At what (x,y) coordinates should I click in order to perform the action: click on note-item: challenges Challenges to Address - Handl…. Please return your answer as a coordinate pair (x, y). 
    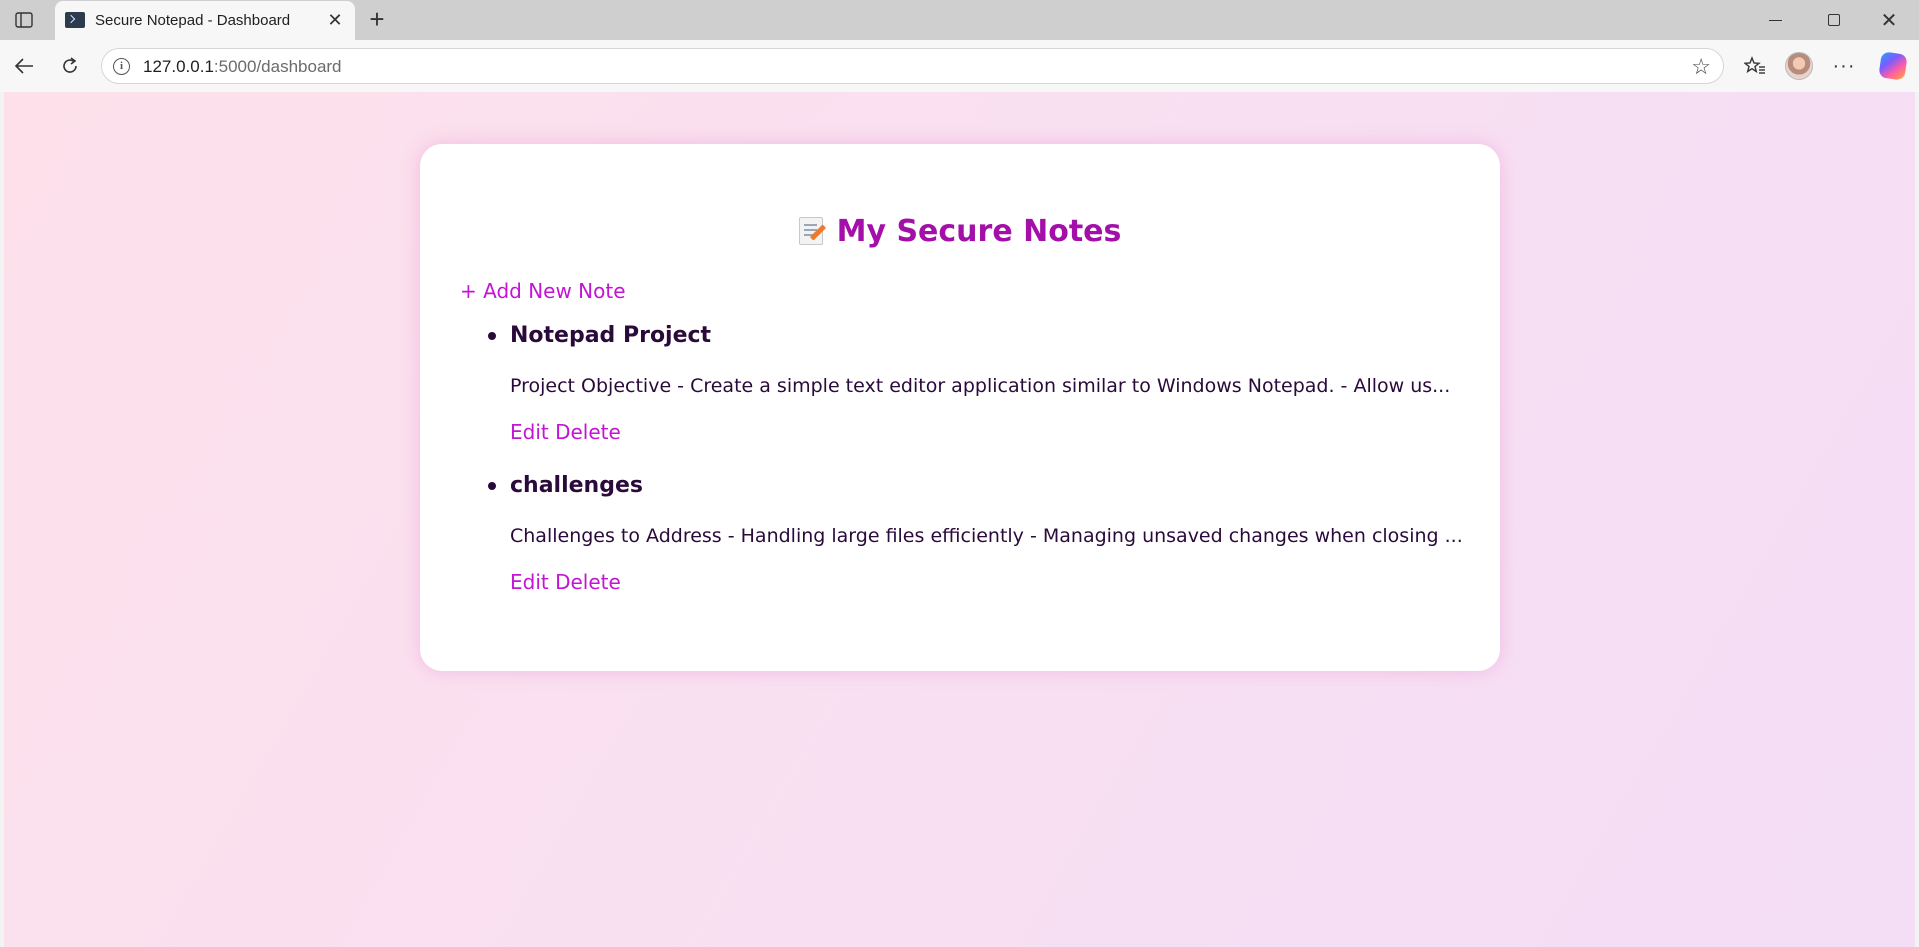
    Looking at the image, I should click on (975, 533).